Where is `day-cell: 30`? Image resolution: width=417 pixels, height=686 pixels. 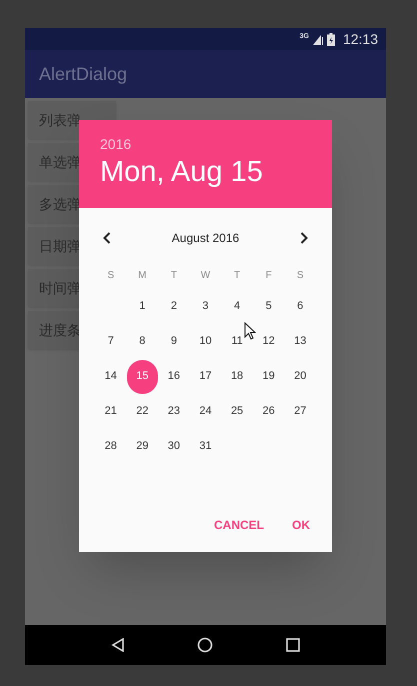 day-cell: 30 is located at coordinates (174, 447).